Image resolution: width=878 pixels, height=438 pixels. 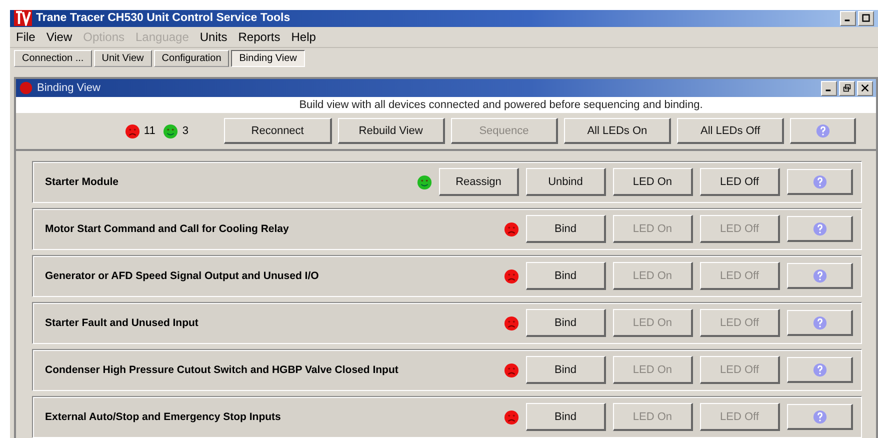 What do you see at coordinates (740, 182) in the screenshot?
I see `device-button: LED Off` at bounding box center [740, 182].